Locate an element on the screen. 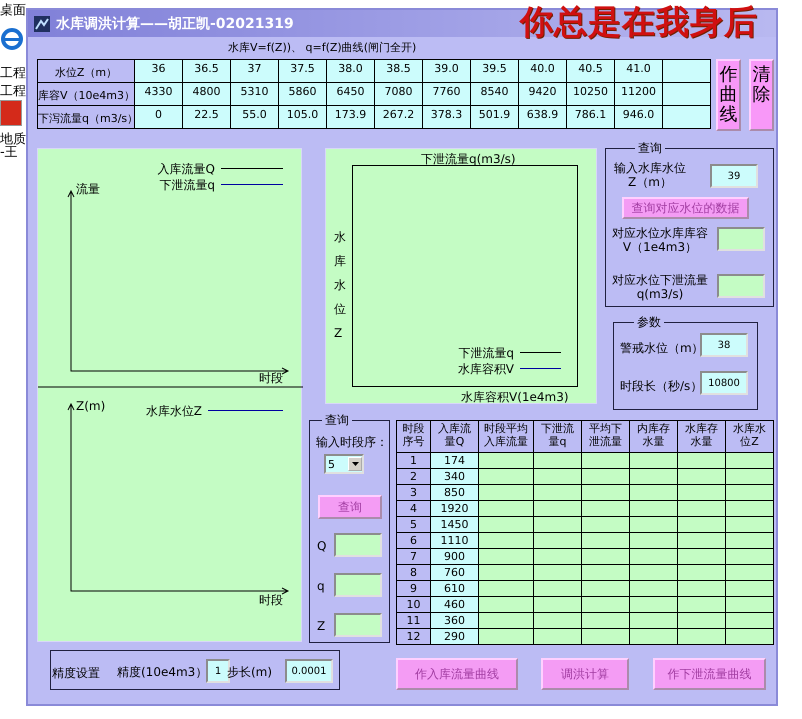 The height and width of the screenshot is (719, 802). table-cell: 3 is located at coordinates (414, 493).